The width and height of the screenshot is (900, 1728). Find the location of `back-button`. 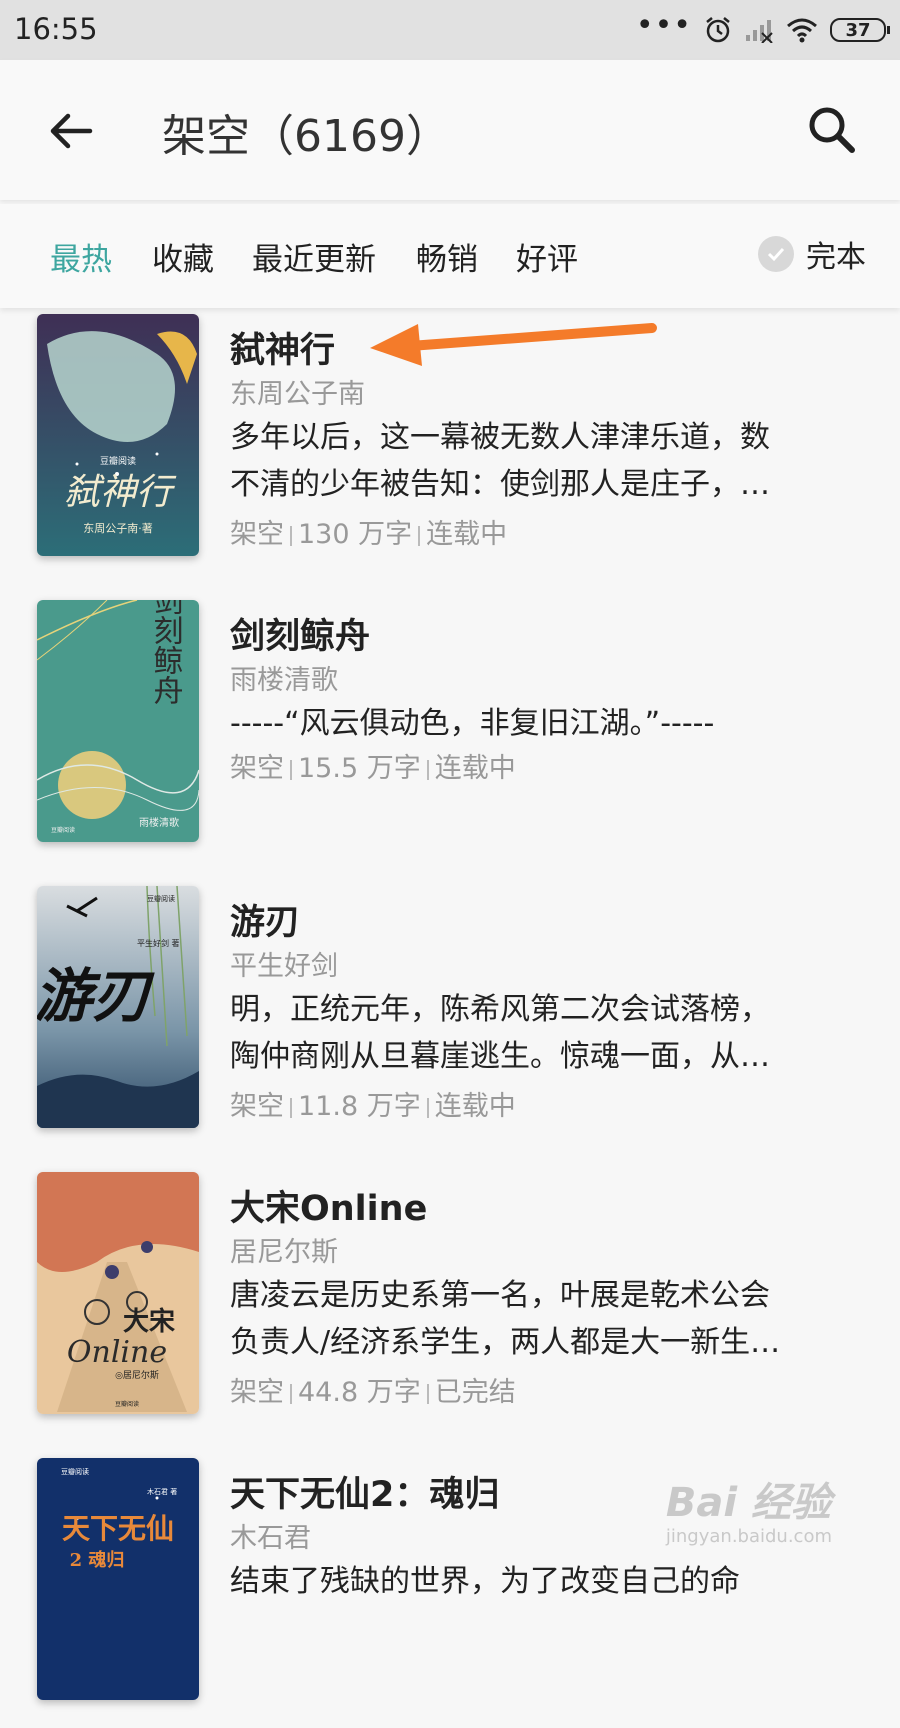

back-button is located at coordinates (71, 131).